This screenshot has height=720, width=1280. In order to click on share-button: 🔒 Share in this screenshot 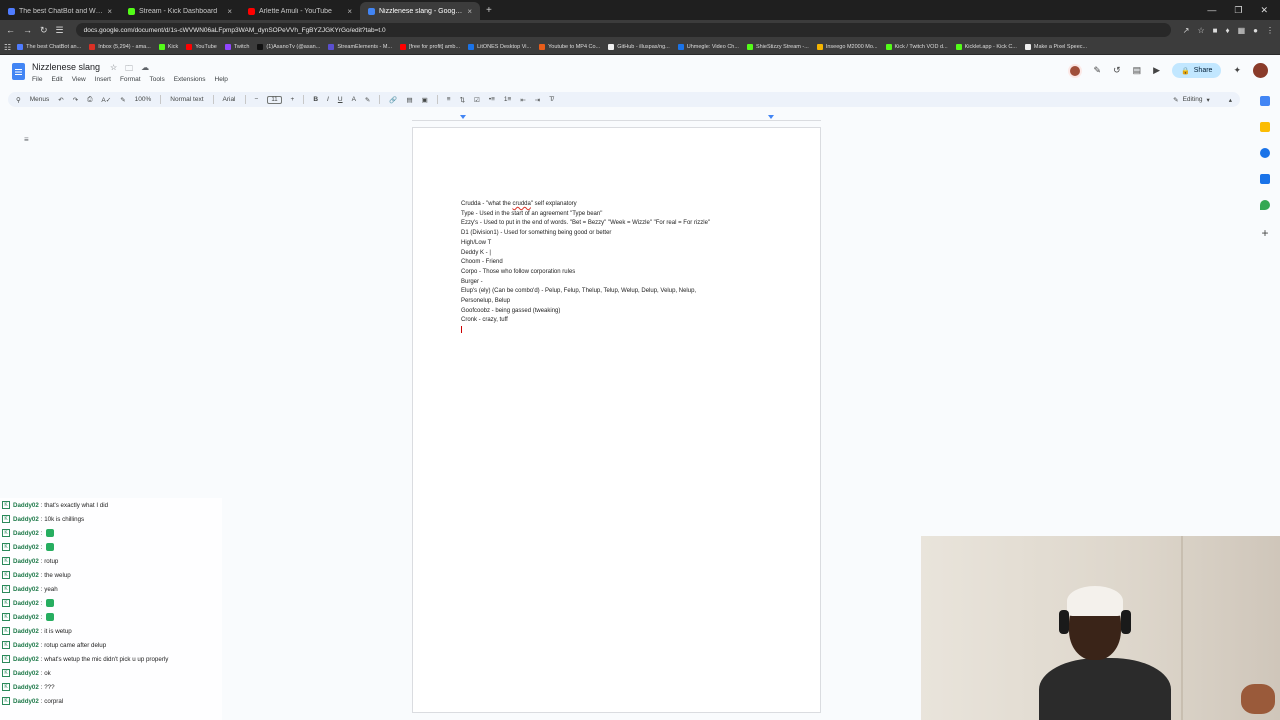, I will do `click(1197, 70)`.